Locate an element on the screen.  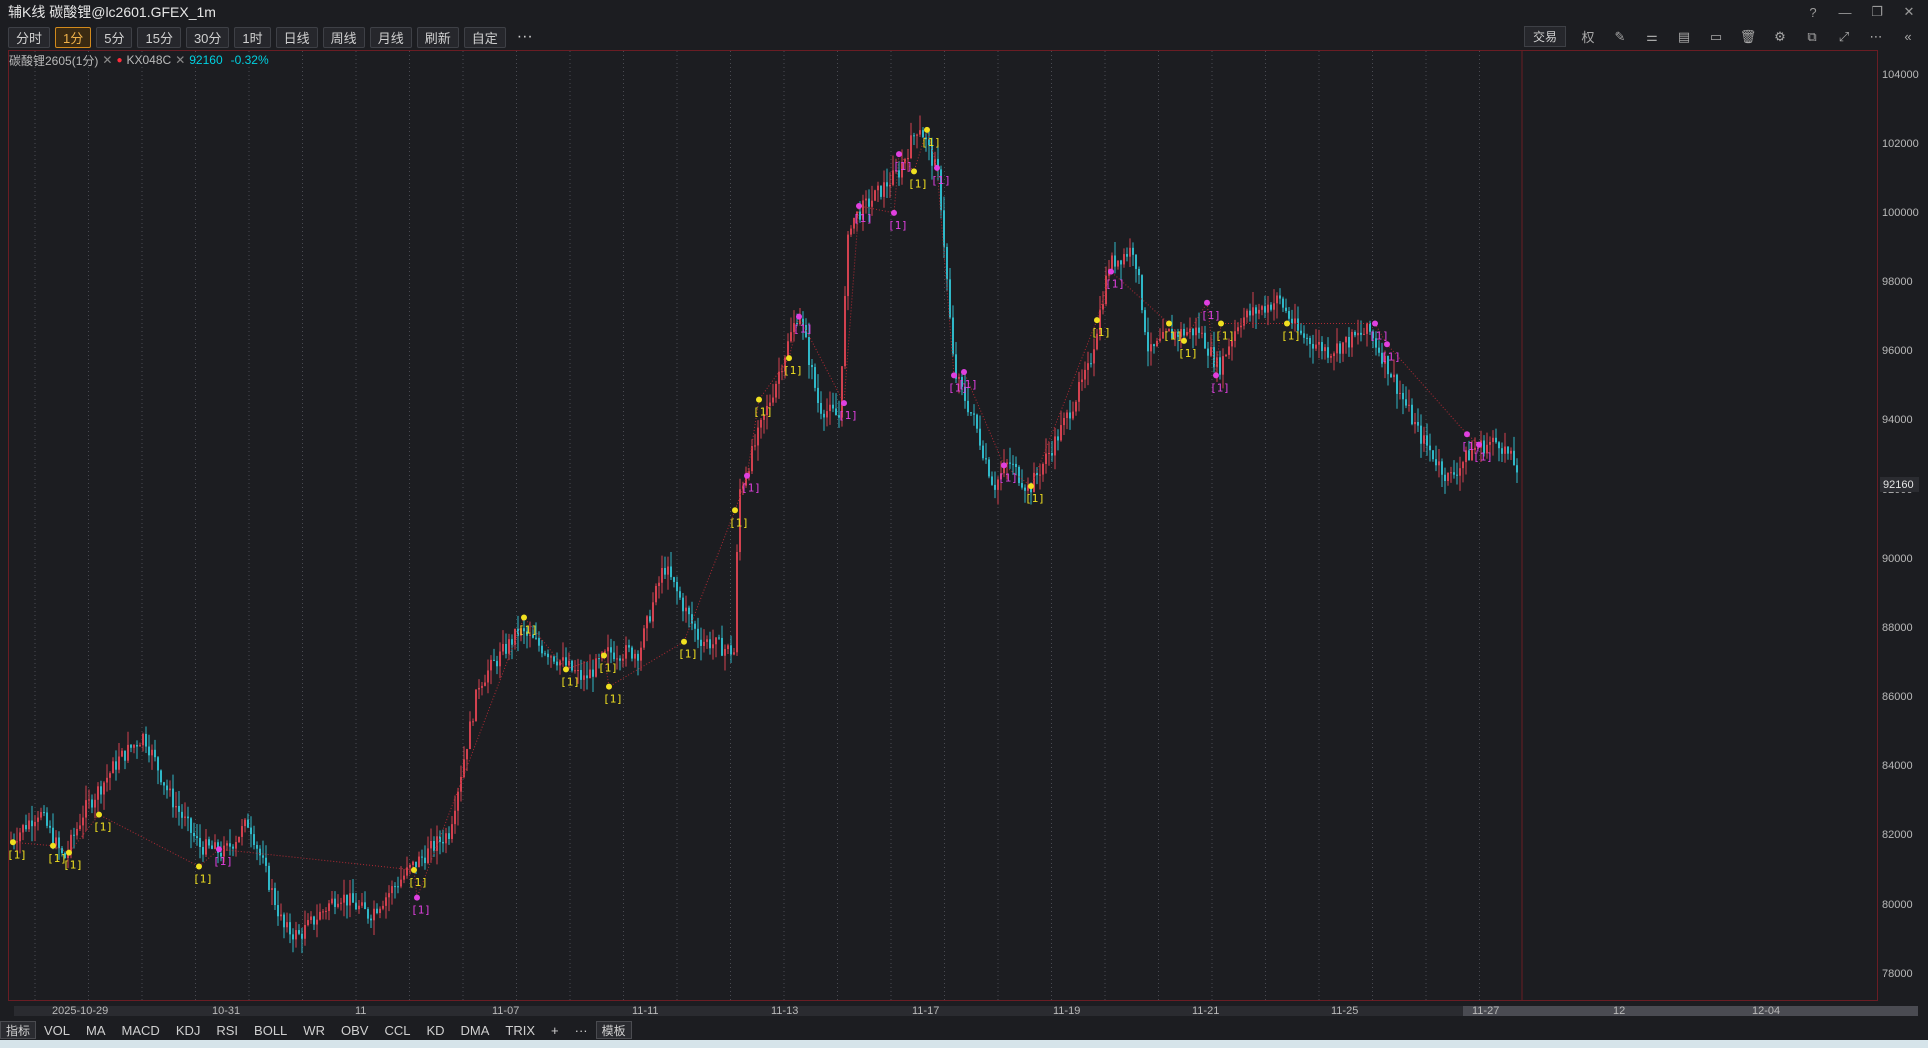
indicator-tab-vol: VOL is located at coordinates (57, 1030).